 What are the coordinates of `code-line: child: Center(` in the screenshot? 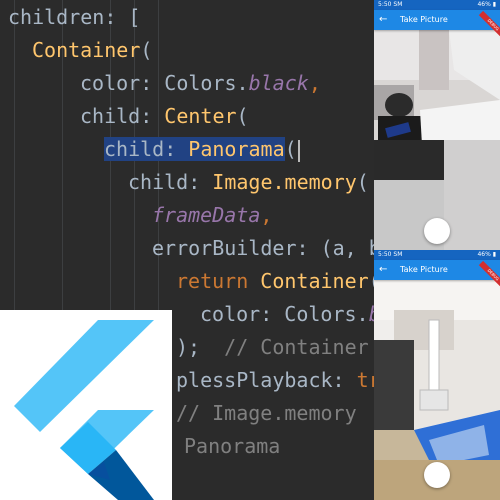 It's located at (164, 116).